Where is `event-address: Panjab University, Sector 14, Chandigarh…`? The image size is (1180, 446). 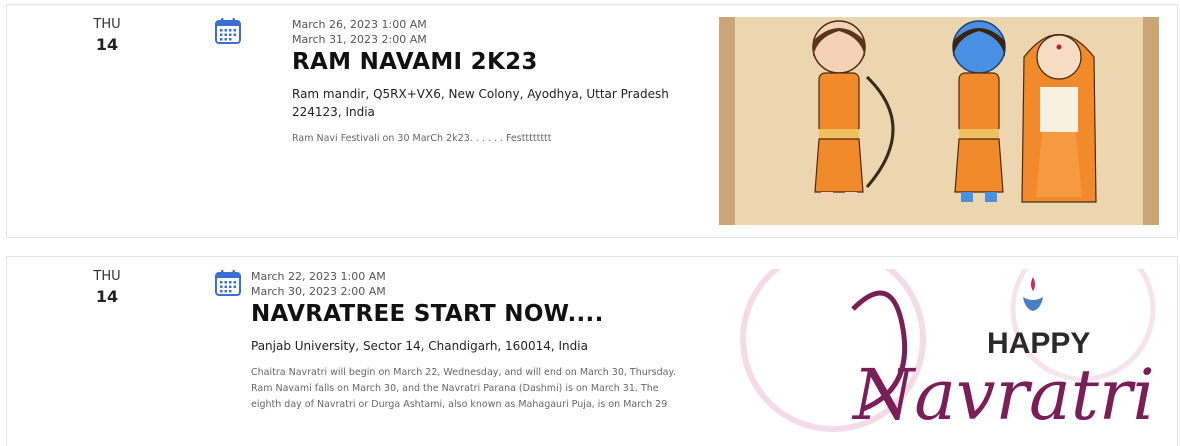
event-address: Panjab University, Sector 14, Chandigarh… is located at coordinates (419, 346).